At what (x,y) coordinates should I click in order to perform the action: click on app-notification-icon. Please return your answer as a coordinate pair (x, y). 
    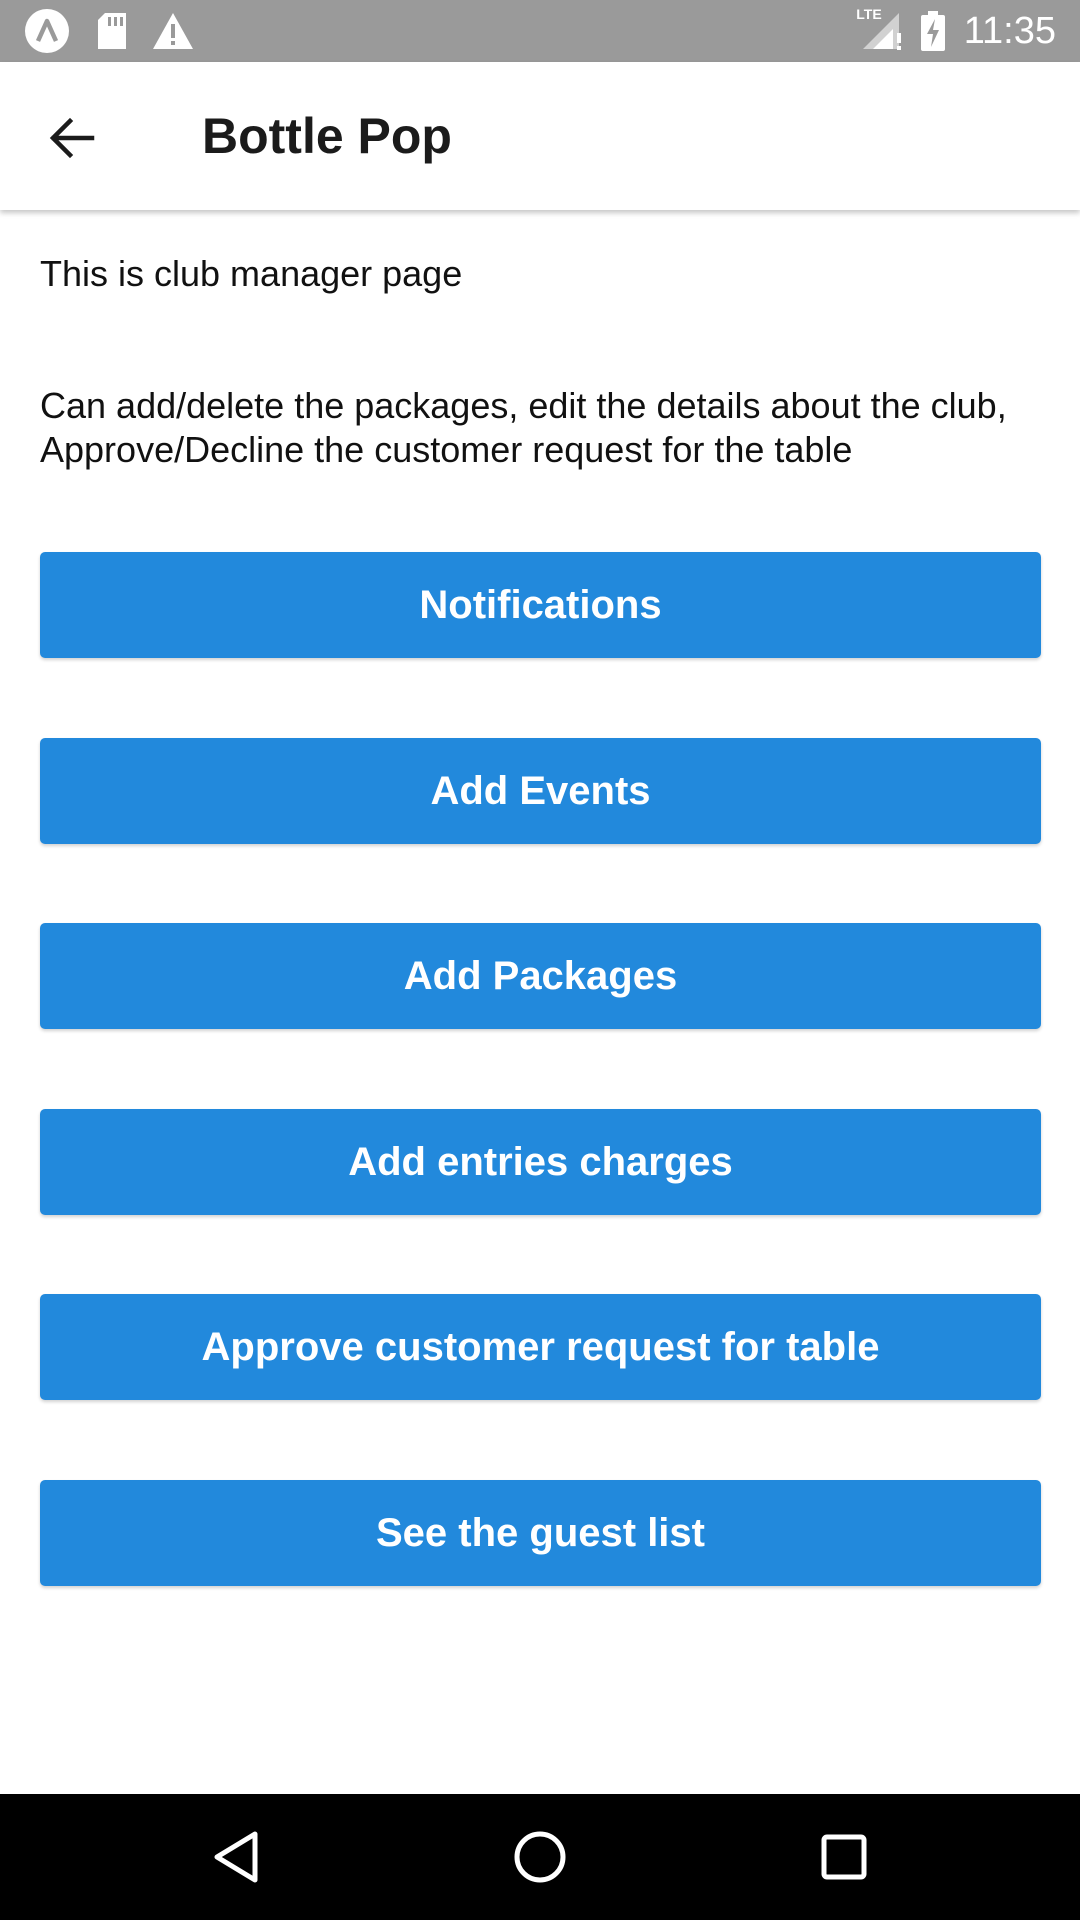
    Looking at the image, I should click on (47, 31).